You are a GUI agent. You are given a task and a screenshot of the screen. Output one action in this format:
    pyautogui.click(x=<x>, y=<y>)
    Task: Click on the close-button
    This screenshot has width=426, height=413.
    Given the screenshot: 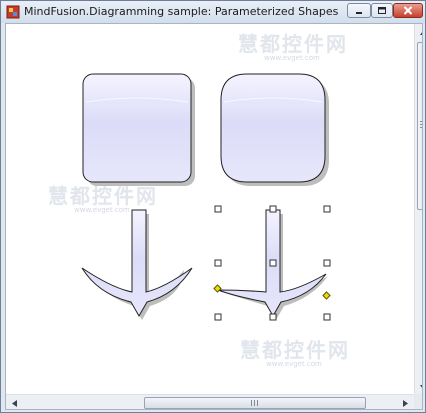 What is the action you would take?
    pyautogui.click(x=408, y=10)
    